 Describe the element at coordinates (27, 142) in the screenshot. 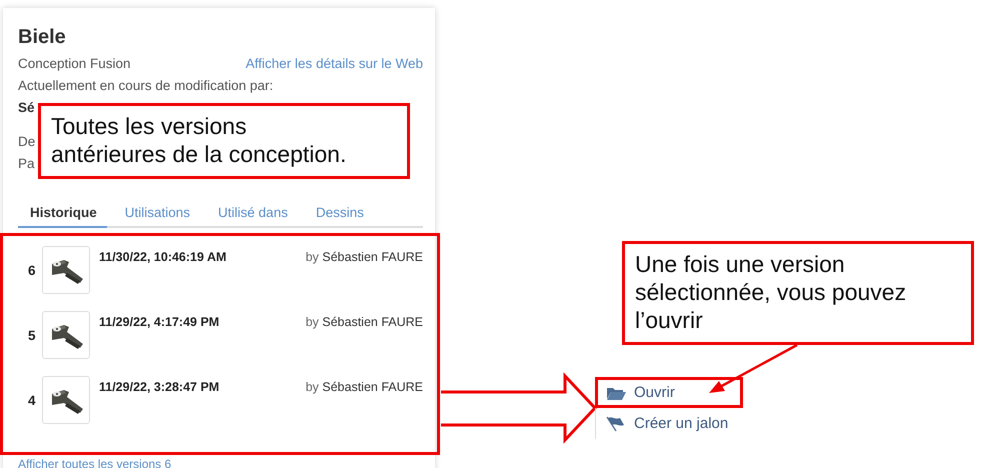

I see `detail-text: De` at that location.